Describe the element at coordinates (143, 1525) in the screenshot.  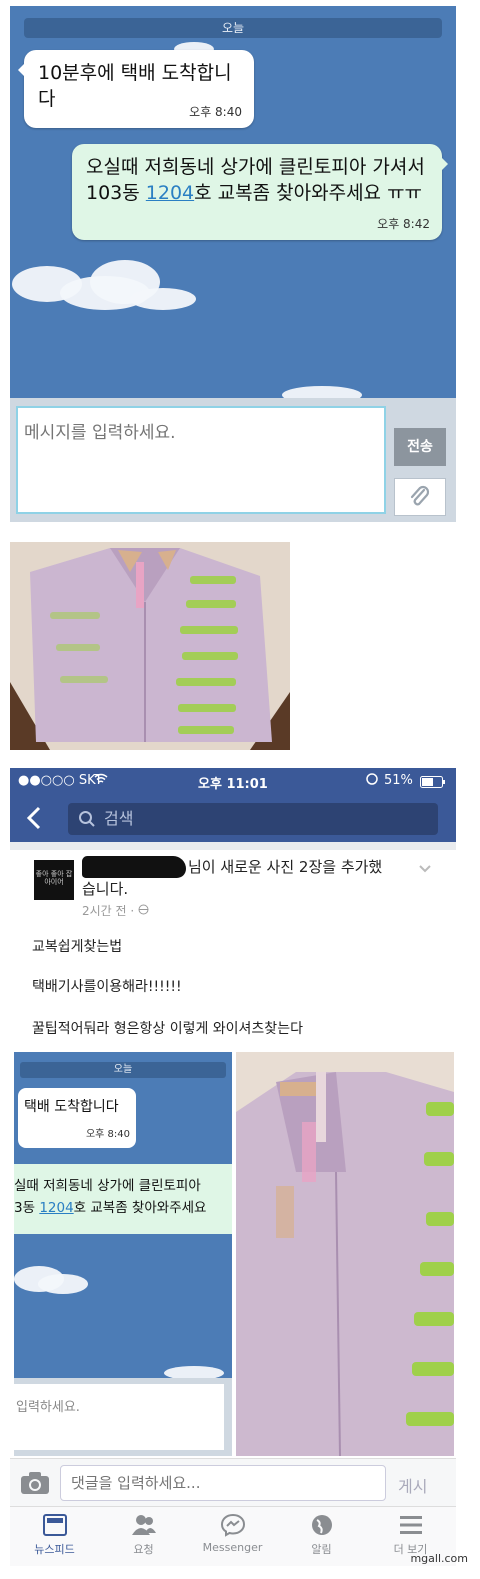
I see `friends-icon` at that location.